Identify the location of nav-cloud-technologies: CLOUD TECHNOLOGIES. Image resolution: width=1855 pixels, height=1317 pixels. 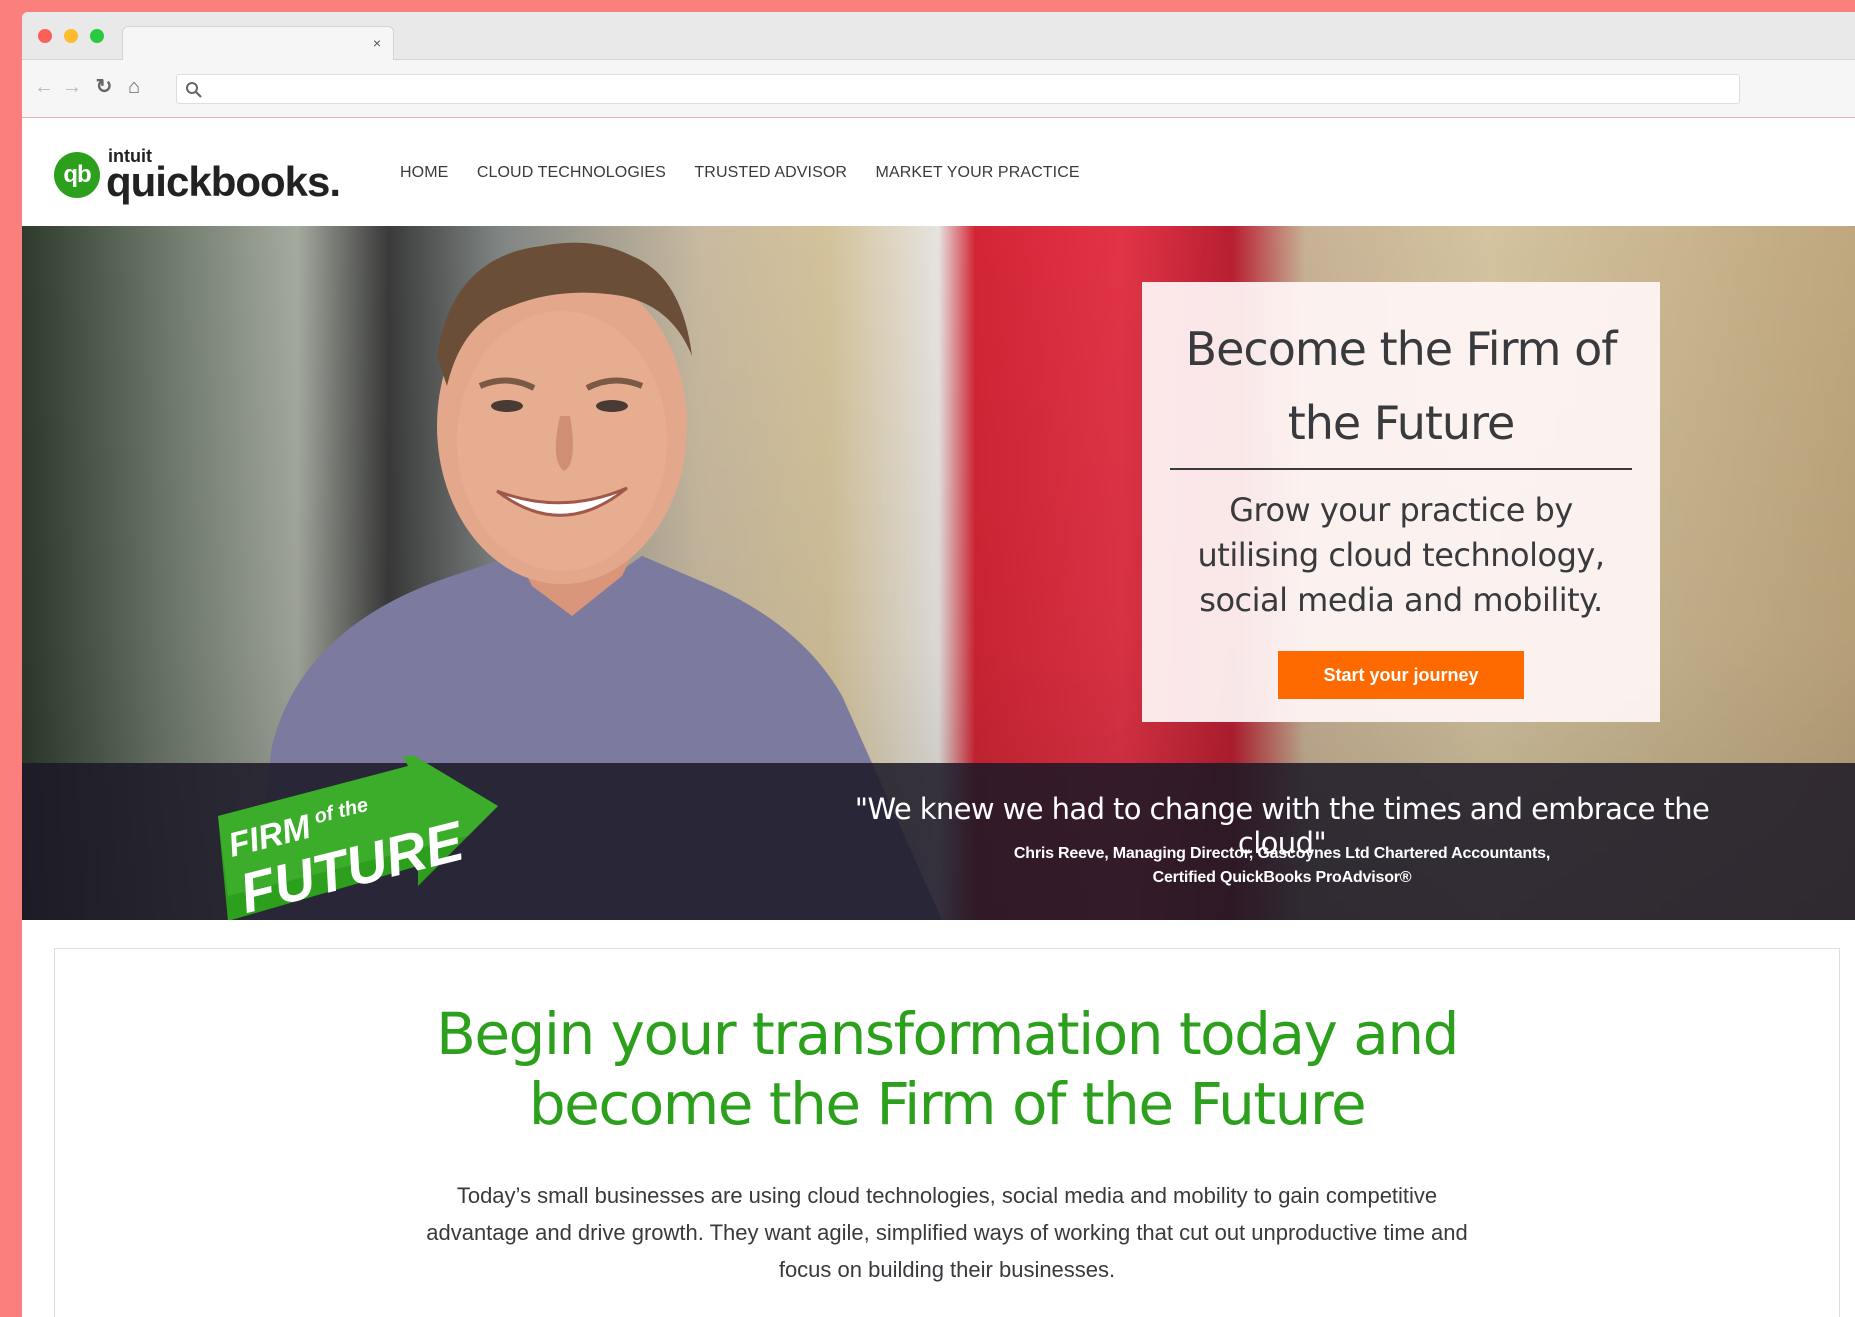
(571, 173).